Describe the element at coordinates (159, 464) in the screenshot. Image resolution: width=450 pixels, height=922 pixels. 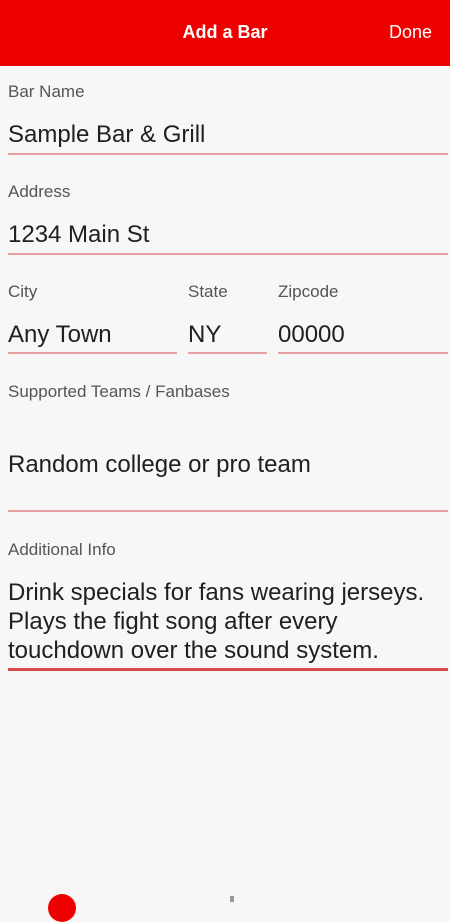
I see `teams-input: Random college or pro team` at that location.